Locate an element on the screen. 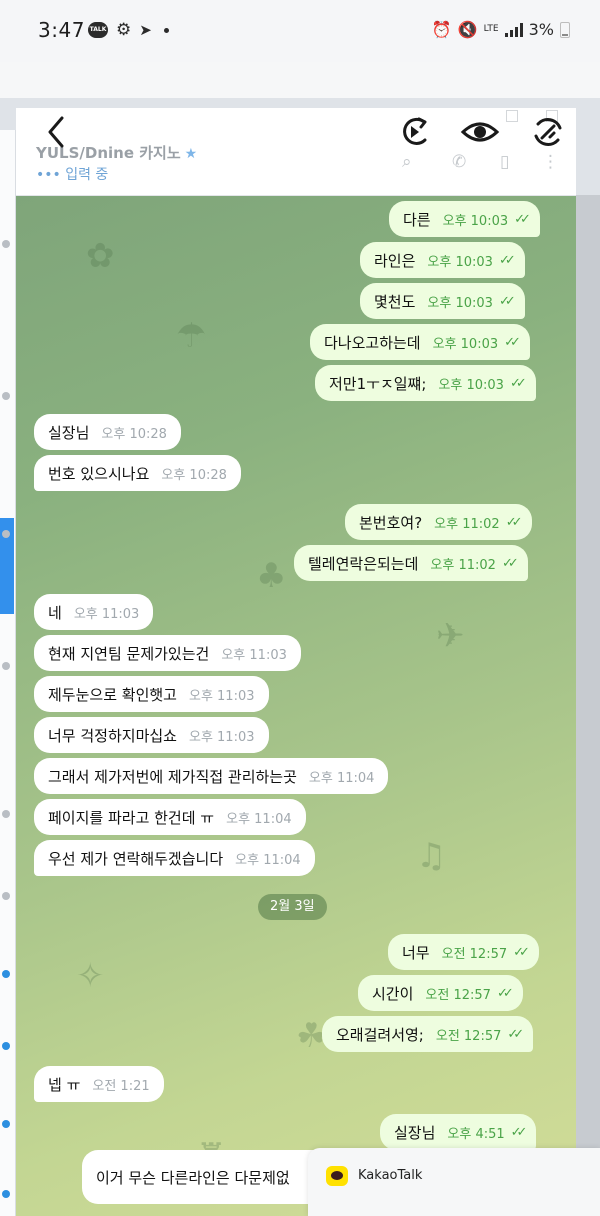 The image size is (600, 1216). message-outgoing: 시간이 오전 12:57 ✓✓ is located at coordinates (440, 993).